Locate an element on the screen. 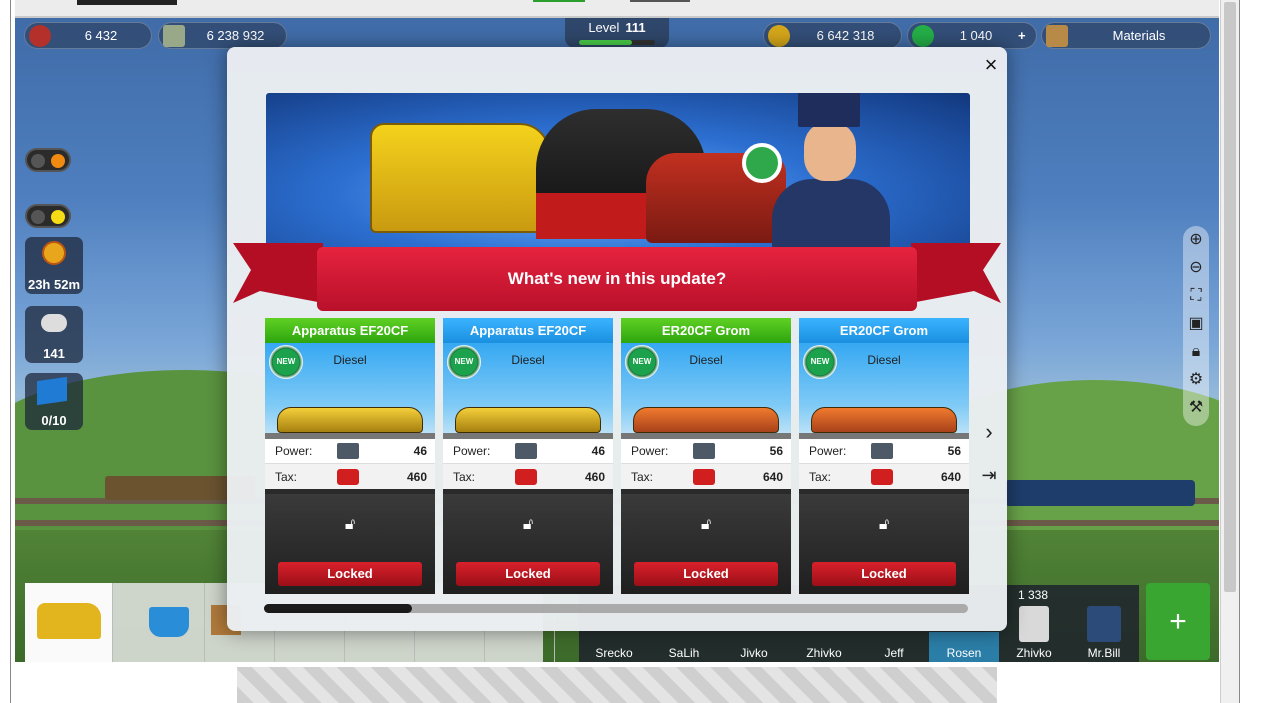 This screenshot has height=703, width=1269. gold-value: 6 642 318 is located at coordinates (845, 35).